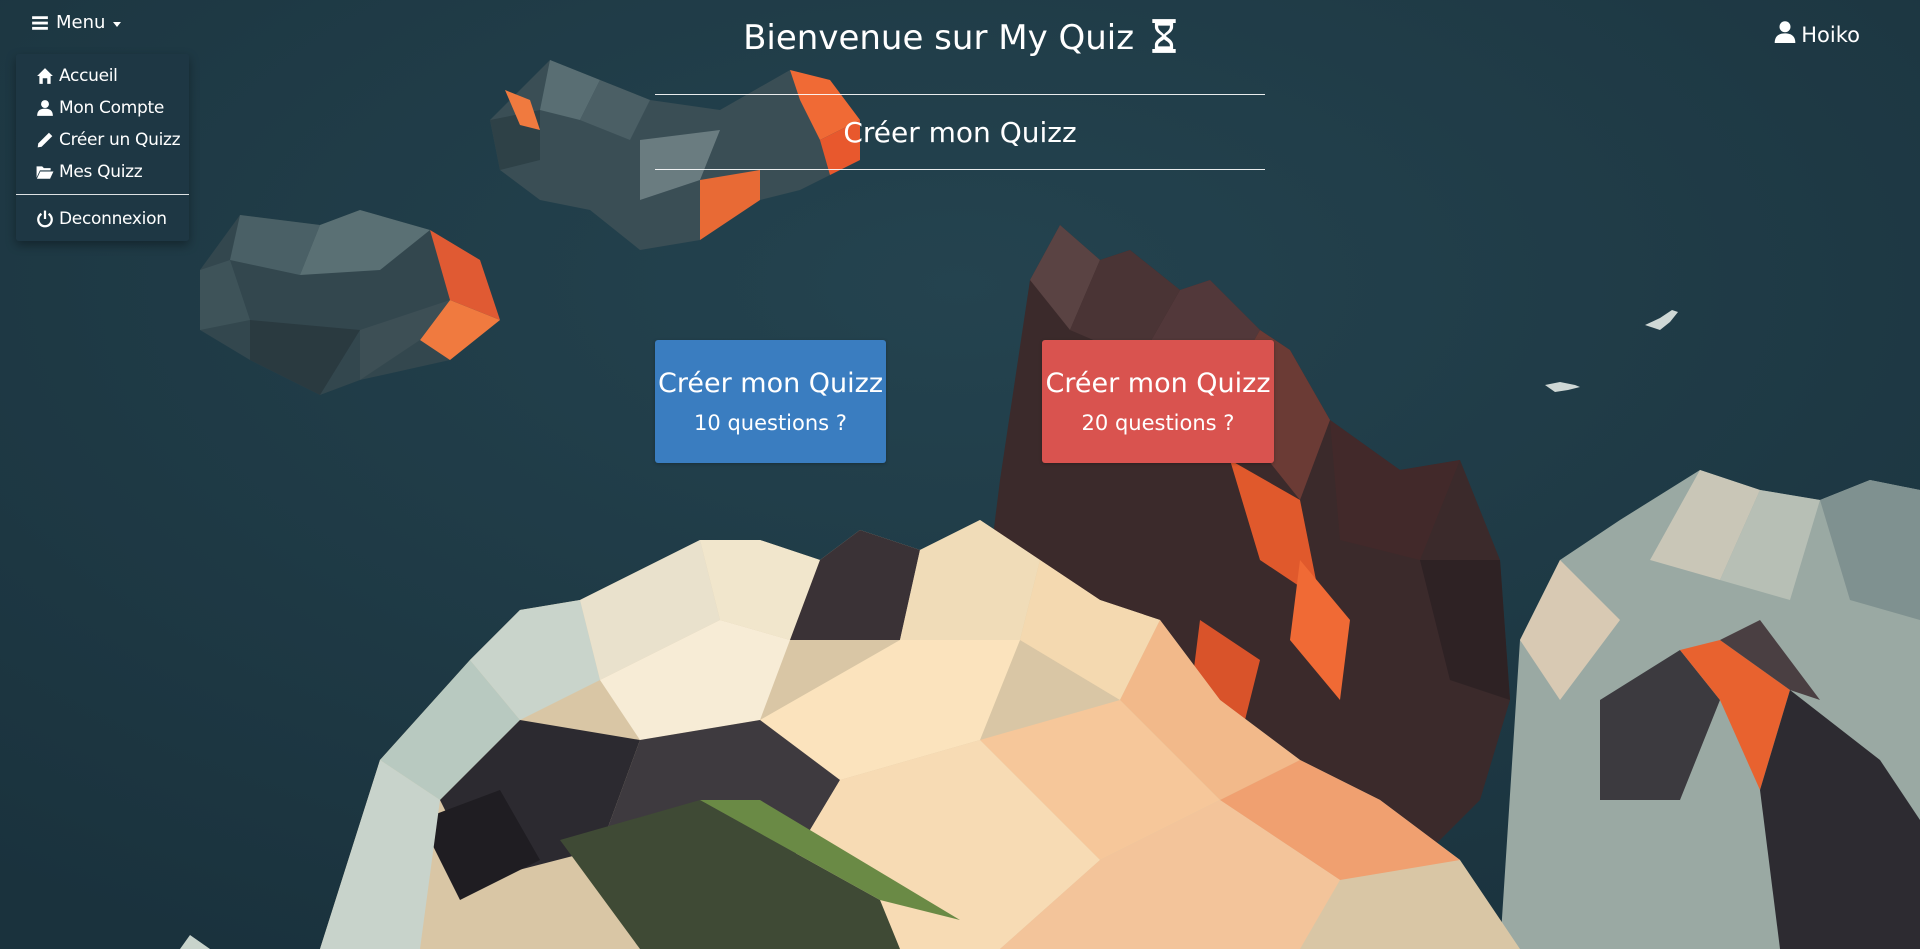 This screenshot has height=949, width=1920. What do you see at coordinates (113, 219) in the screenshot?
I see `menu-item-label: Deconnexion` at bounding box center [113, 219].